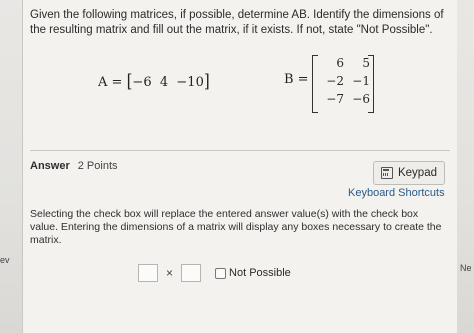 This screenshot has width=474, height=333. What do you see at coordinates (386, 173) in the screenshot?
I see `calculator-icon` at bounding box center [386, 173].